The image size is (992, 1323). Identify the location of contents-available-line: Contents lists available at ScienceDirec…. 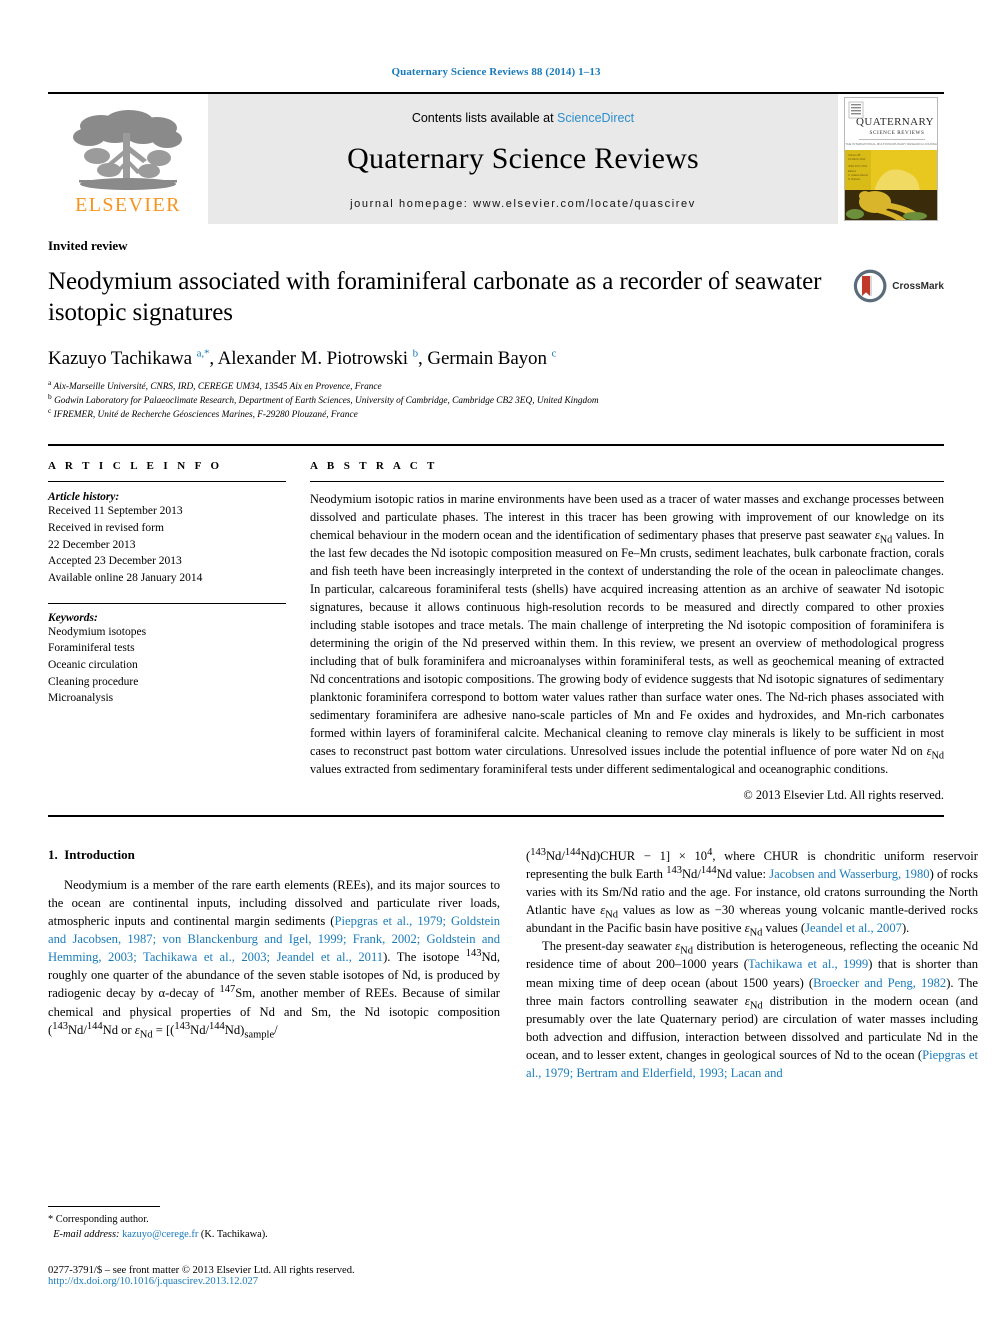
(523, 118).